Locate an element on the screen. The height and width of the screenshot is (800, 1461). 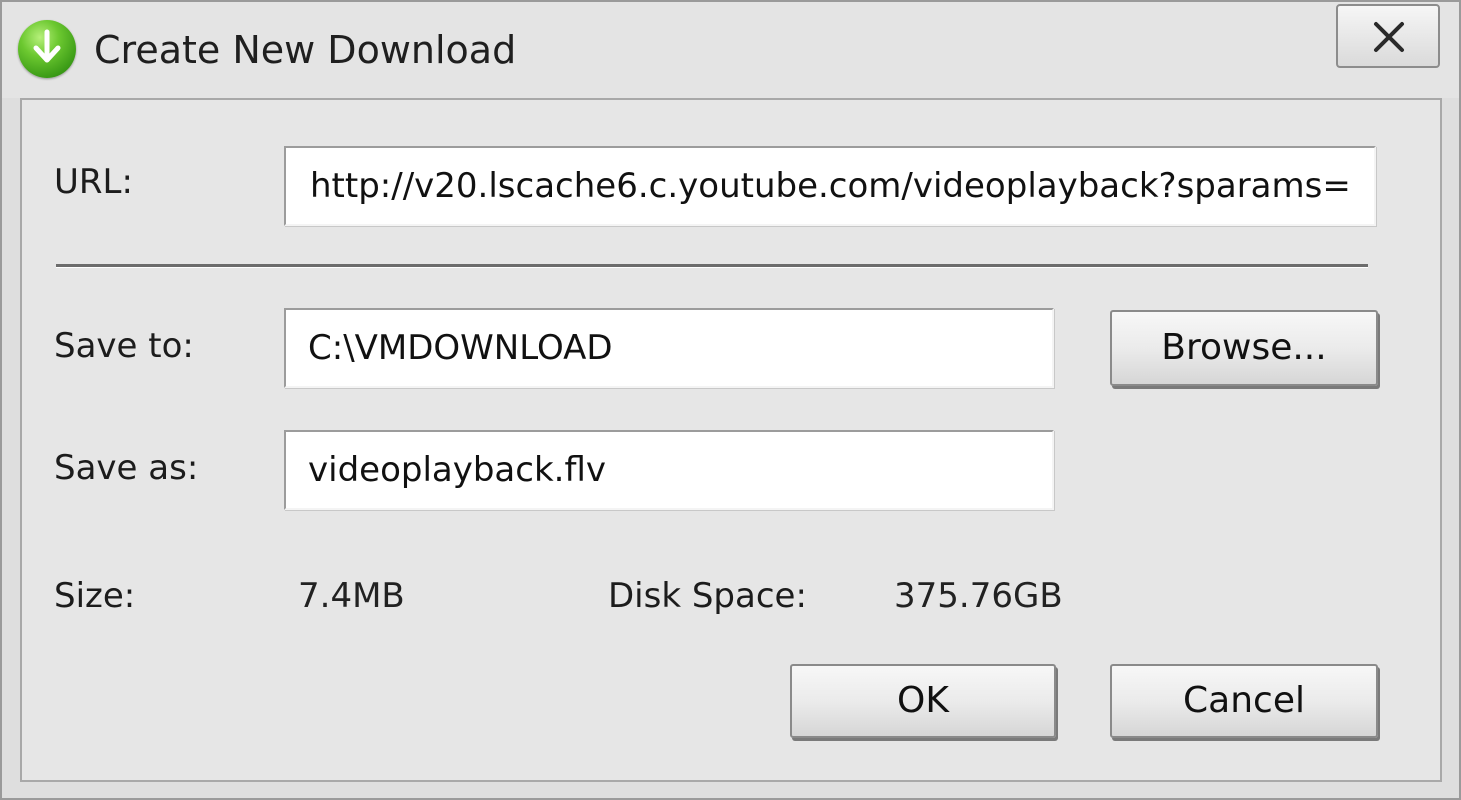
separator-line is located at coordinates (712, 266).